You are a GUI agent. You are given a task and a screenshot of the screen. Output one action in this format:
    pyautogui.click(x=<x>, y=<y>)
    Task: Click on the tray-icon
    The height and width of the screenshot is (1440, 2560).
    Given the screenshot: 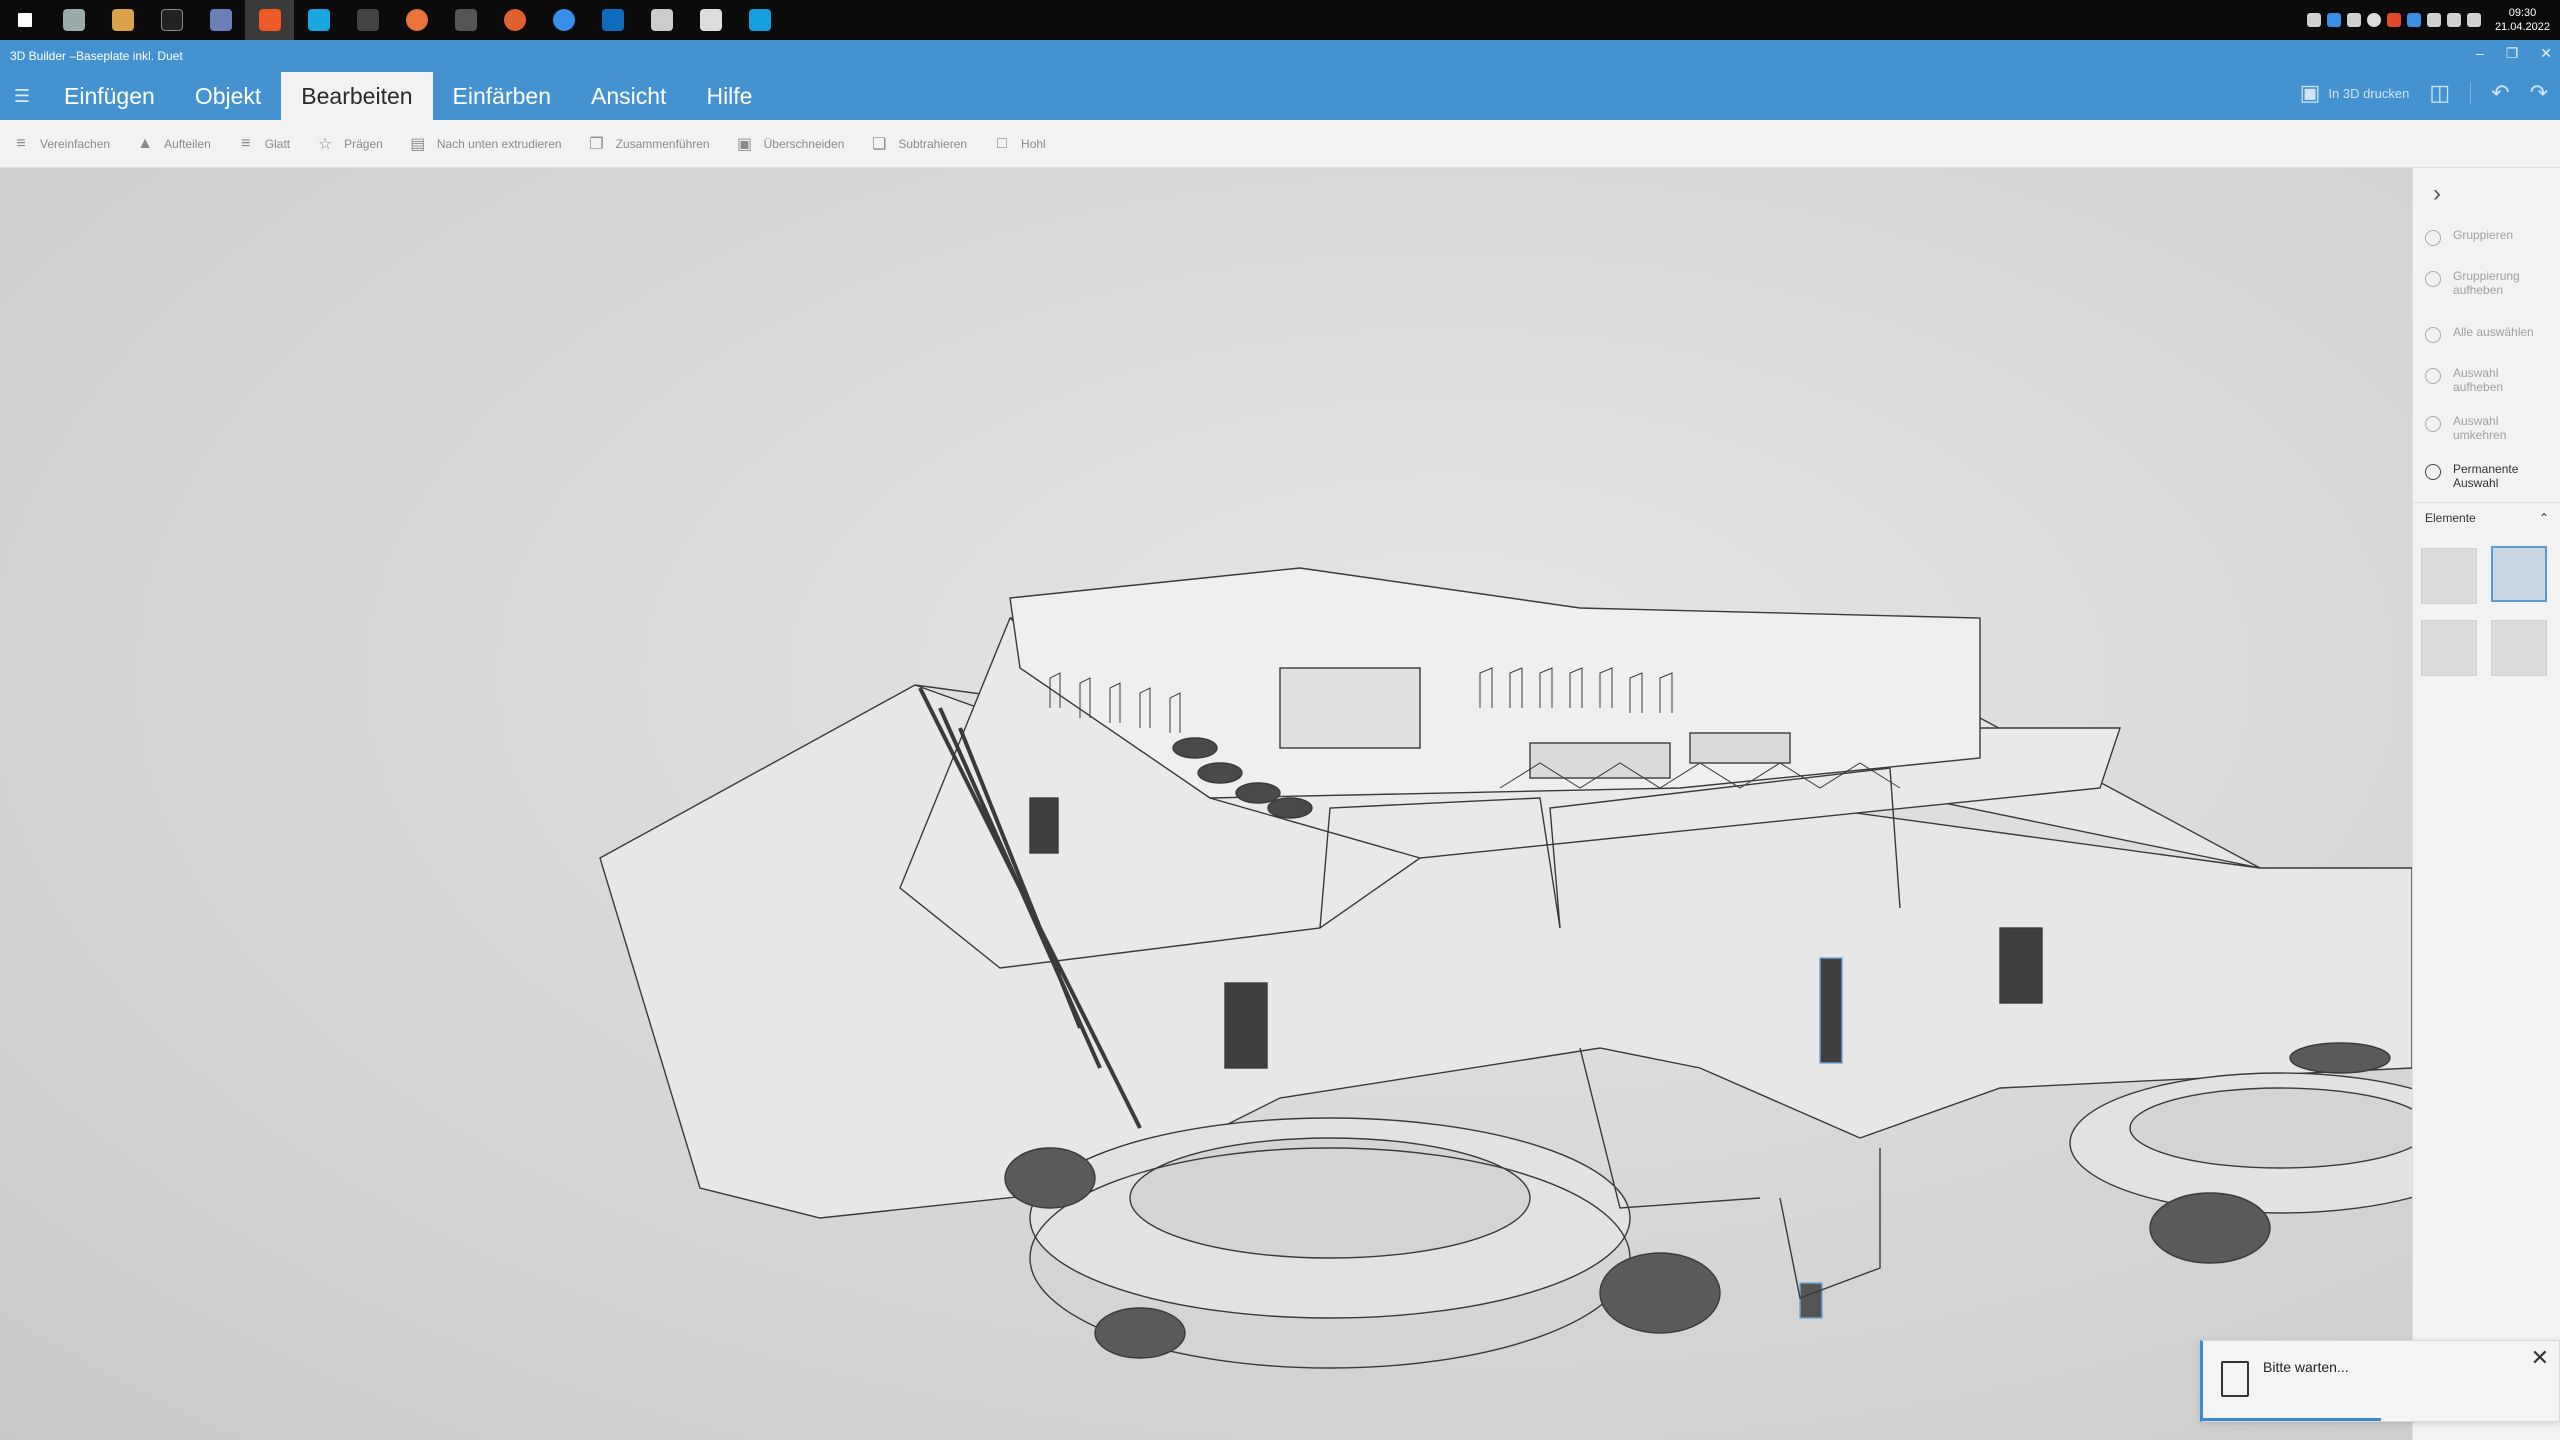 What is the action you would take?
    pyautogui.click(x=2313, y=20)
    